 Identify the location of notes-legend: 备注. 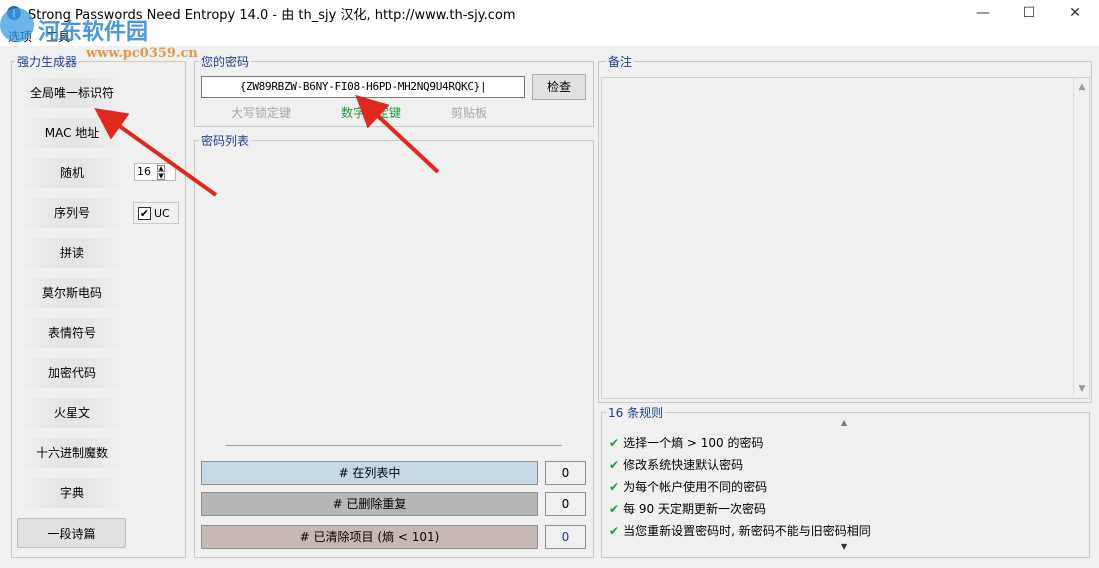
(620, 61).